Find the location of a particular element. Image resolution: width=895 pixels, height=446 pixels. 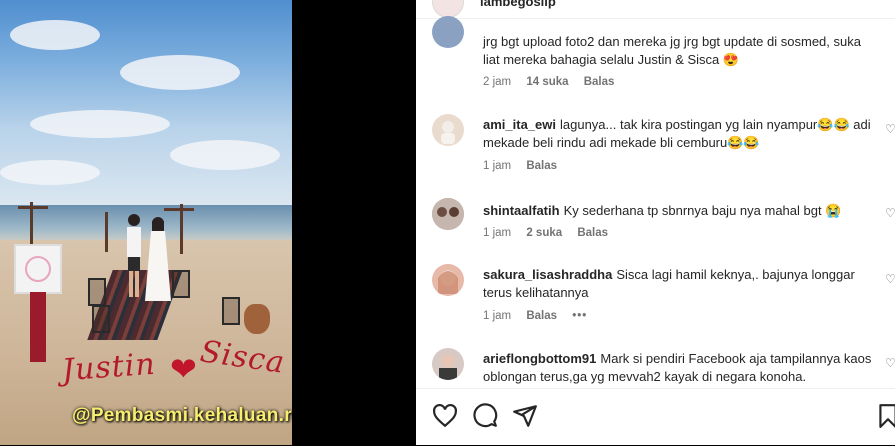

comment-username: ami_ita_ewi is located at coordinates (519, 124).